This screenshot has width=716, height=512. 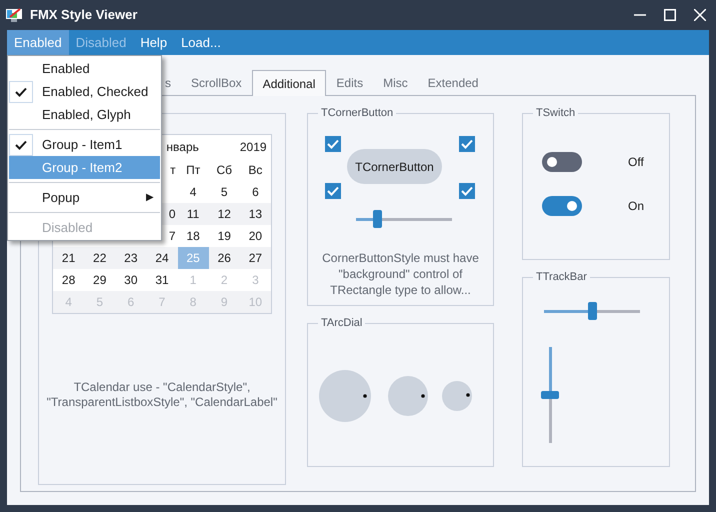 What do you see at coordinates (224, 192) in the screenshot?
I see `calendar-day: 5` at bounding box center [224, 192].